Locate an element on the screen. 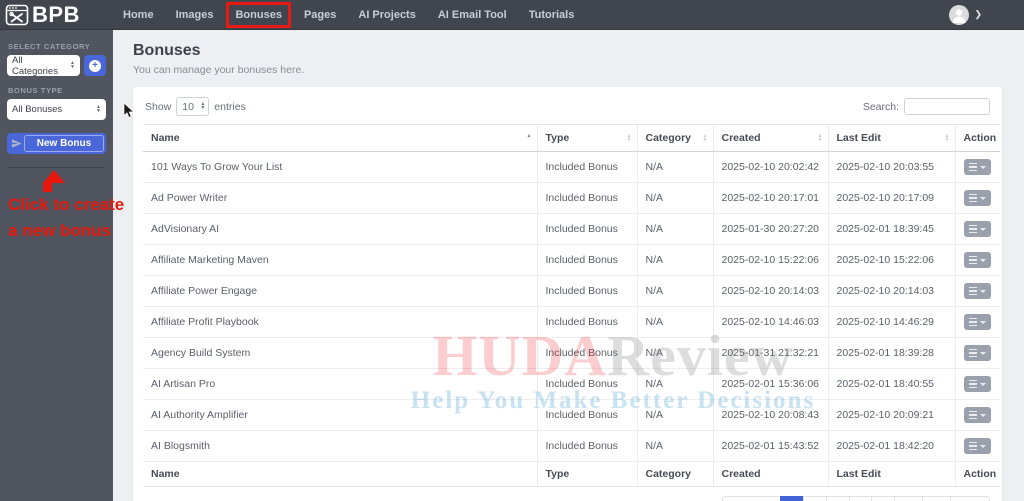 This screenshot has height=501, width=1024. bonus-type-label: BONUS TYPE is located at coordinates (35, 90).